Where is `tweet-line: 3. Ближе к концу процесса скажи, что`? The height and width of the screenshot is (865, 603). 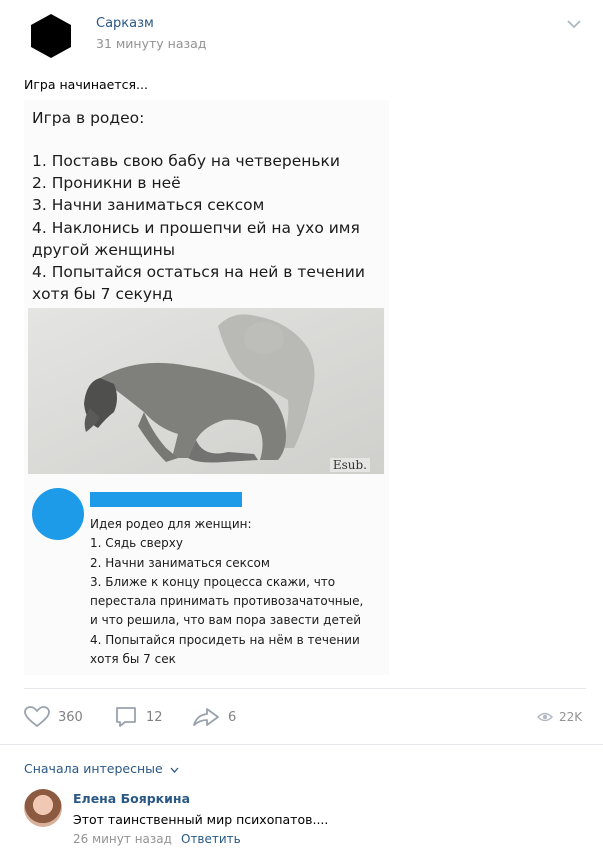 tweet-line: 3. Ближе к концу процесса скажи, что is located at coordinates (213, 581).